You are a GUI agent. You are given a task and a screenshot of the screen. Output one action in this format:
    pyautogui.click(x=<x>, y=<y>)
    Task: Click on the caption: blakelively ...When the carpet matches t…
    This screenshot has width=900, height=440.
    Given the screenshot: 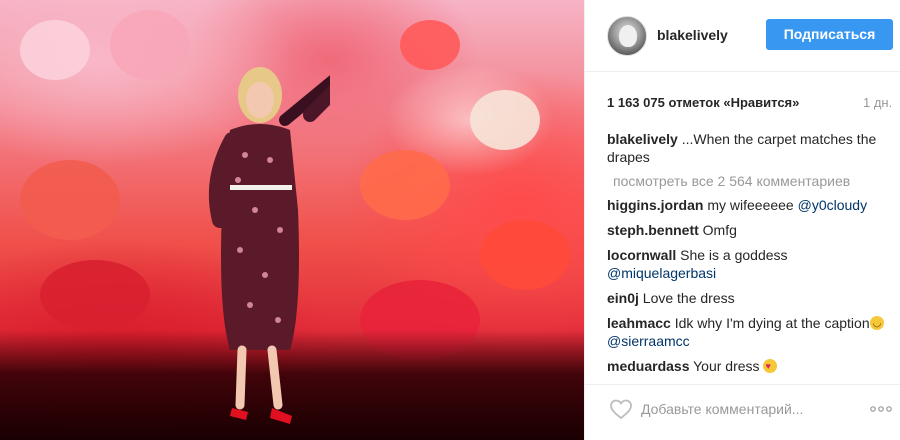 What is the action you would take?
    pyautogui.click(x=748, y=148)
    